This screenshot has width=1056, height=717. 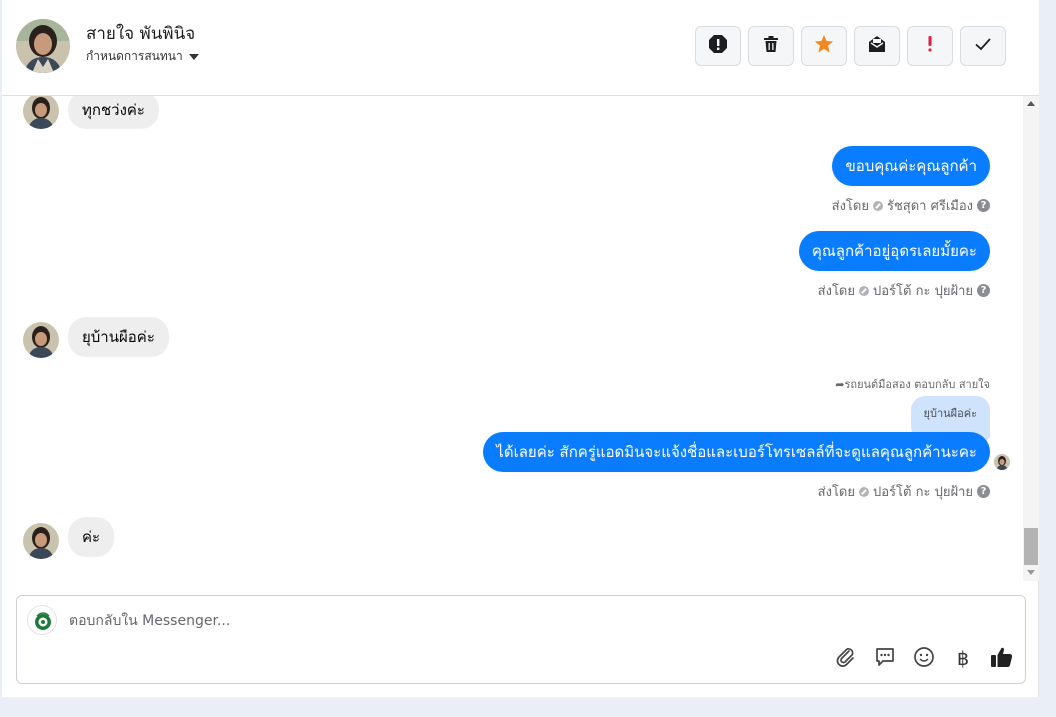 I want to click on composer-toolbar: ฿, so click(x=924, y=659).